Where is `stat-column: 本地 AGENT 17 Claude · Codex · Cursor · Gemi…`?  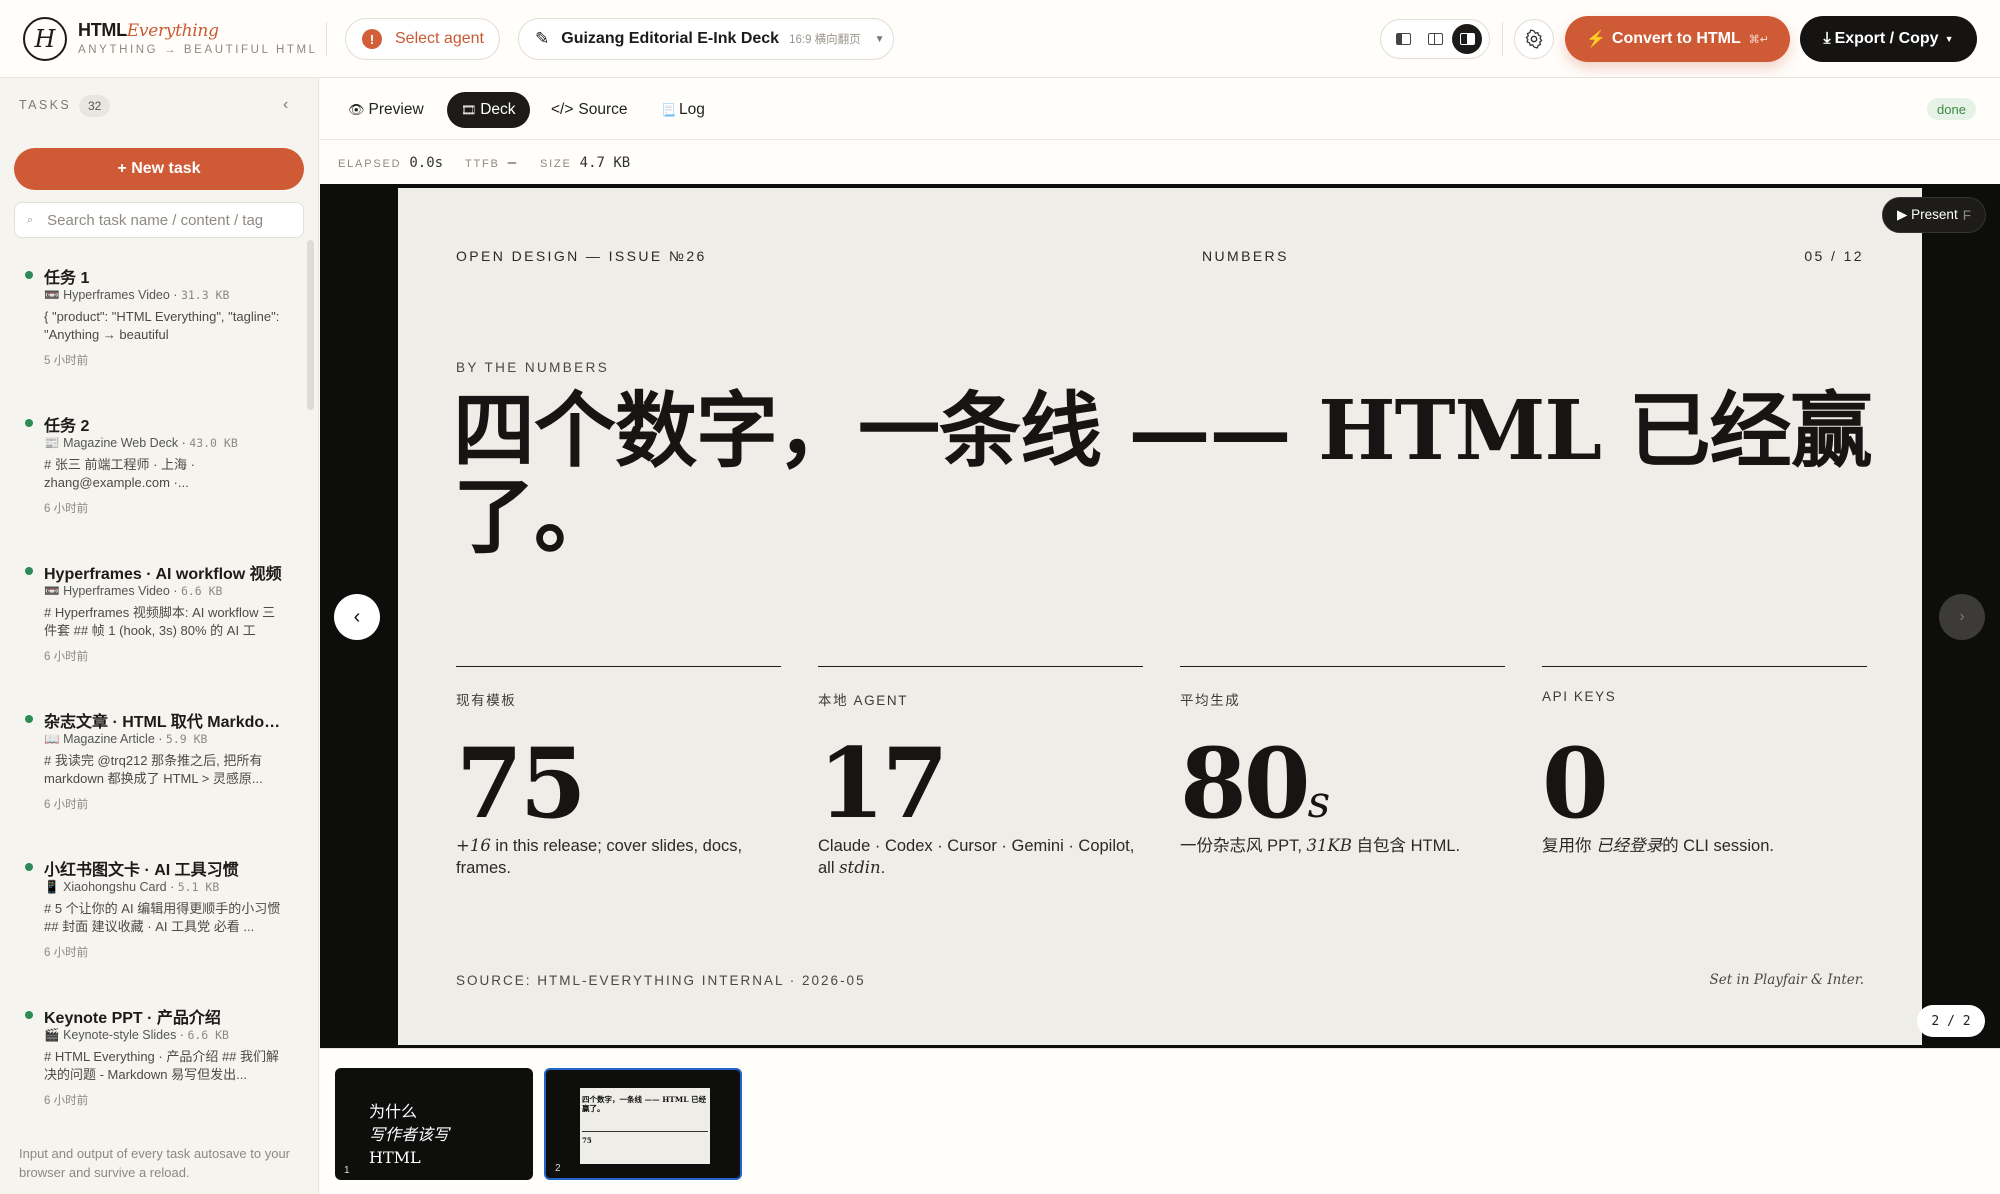 stat-column: 本地 AGENT 17 Claude · Codex · Cursor · Gemi… is located at coordinates (980, 771).